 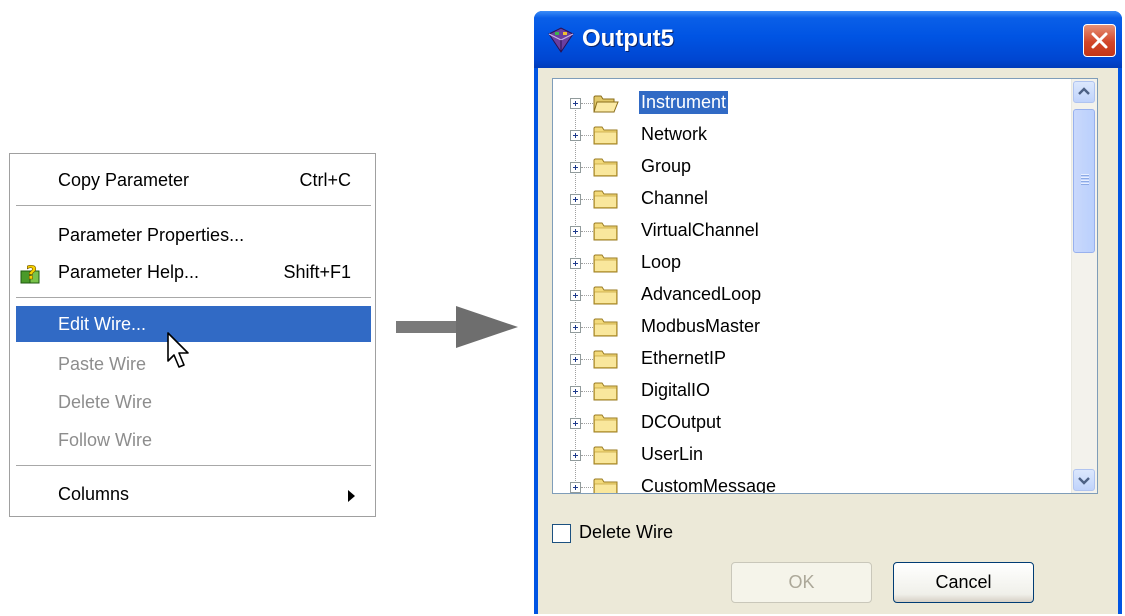 I want to click on tree-node-label: VirtualChannel, so click(x=700, y=230).